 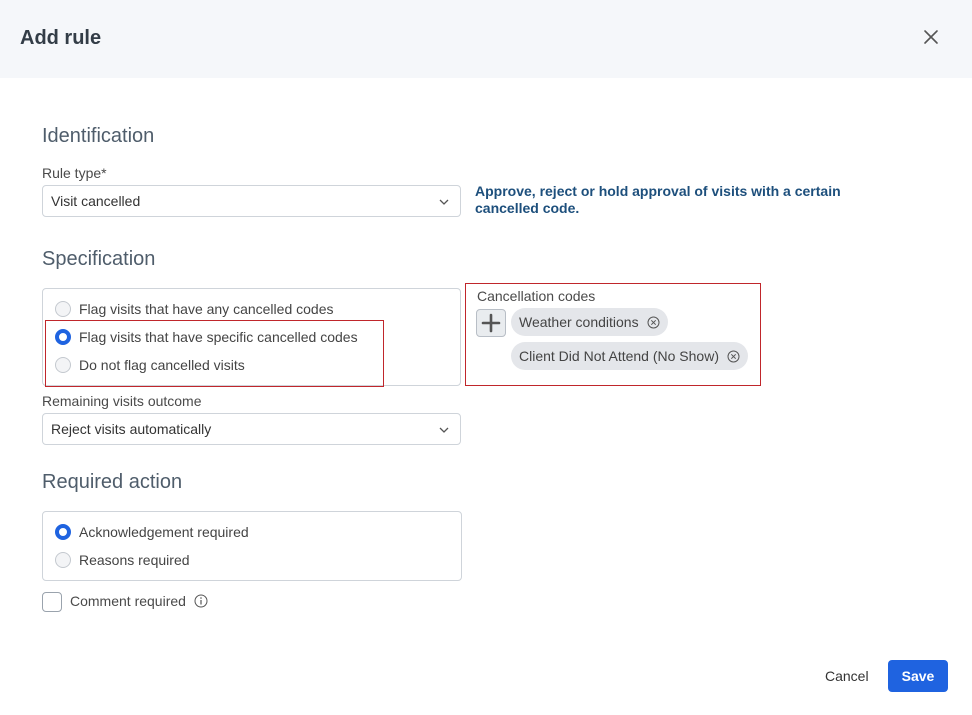 What do you see at coordinates (128, 601) in the screenshot?
I see `comment-required-label: Comment required` at bounding box center [128, 601].